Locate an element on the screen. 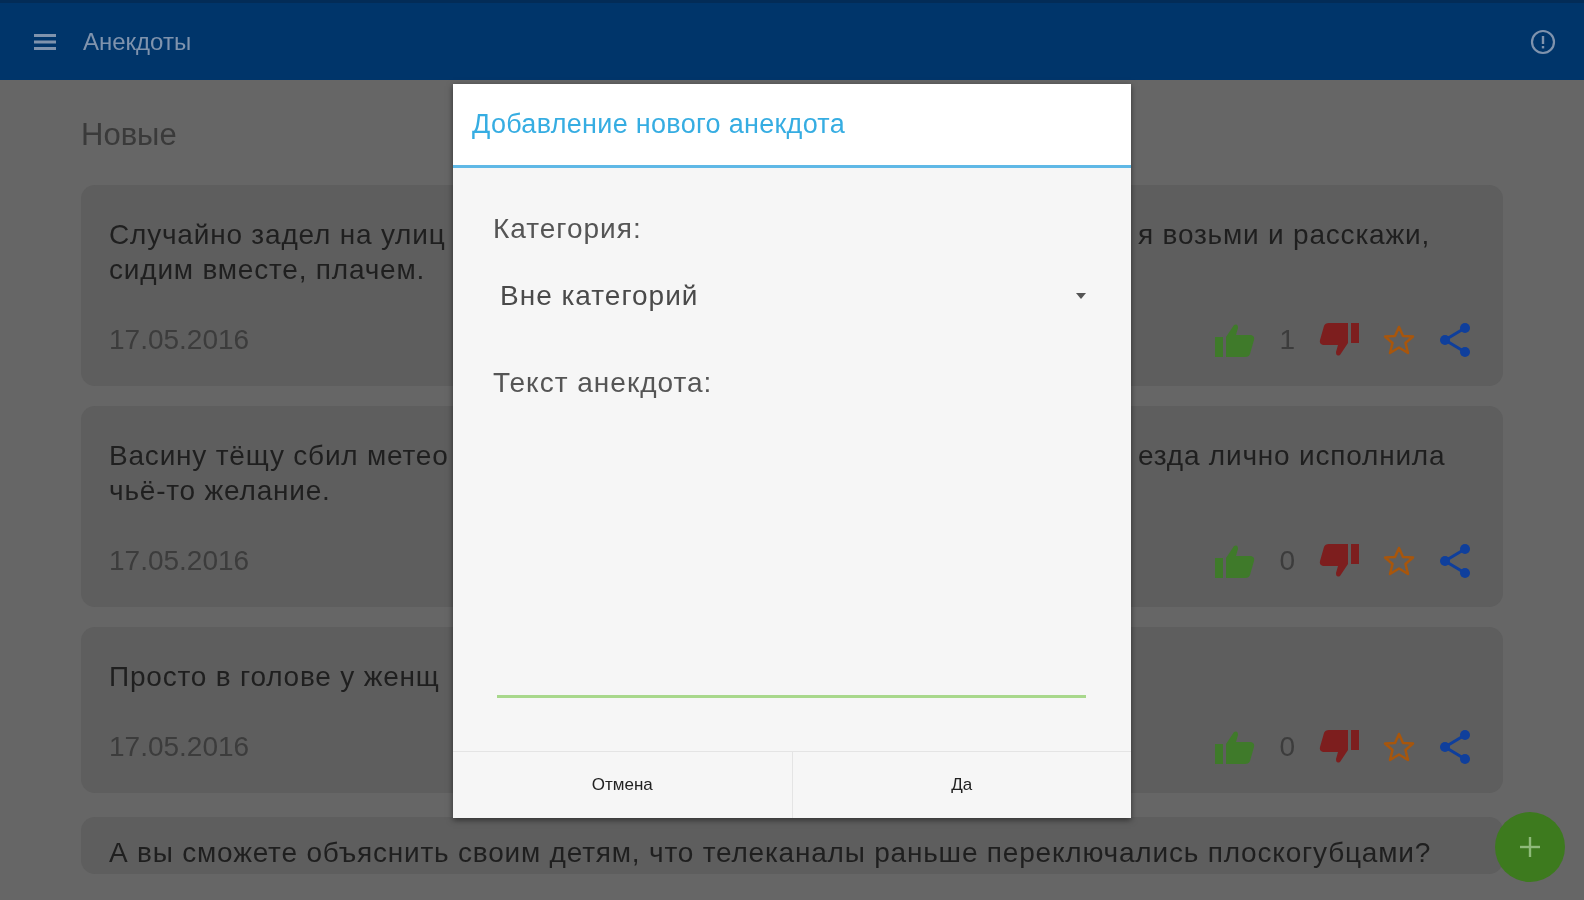  joke-text: Васину тёщу сбил метео is located at coordinates (277, 456).